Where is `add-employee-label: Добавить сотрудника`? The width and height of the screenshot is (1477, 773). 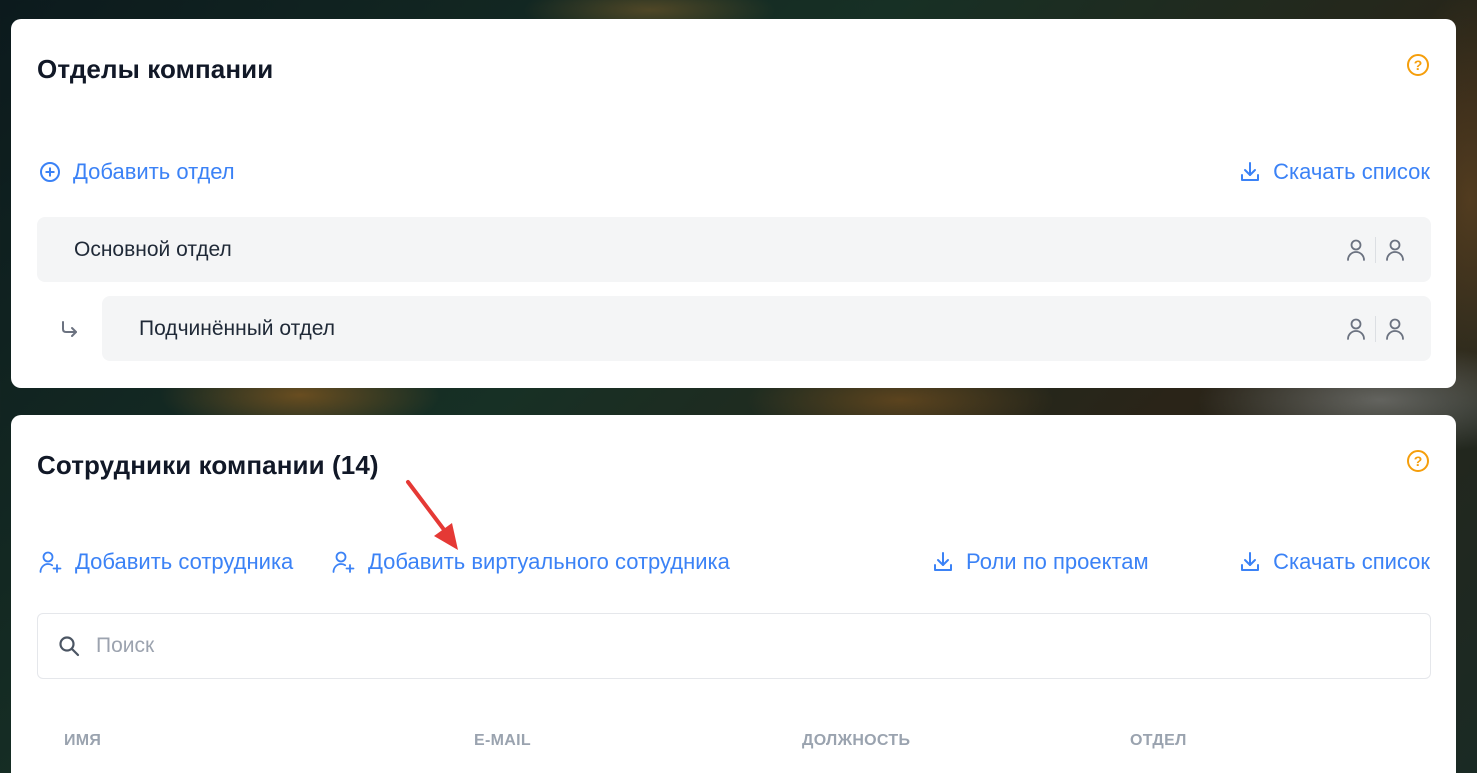
add-employee-label: Добавить сотрудника is located at coordinates (184, 561).